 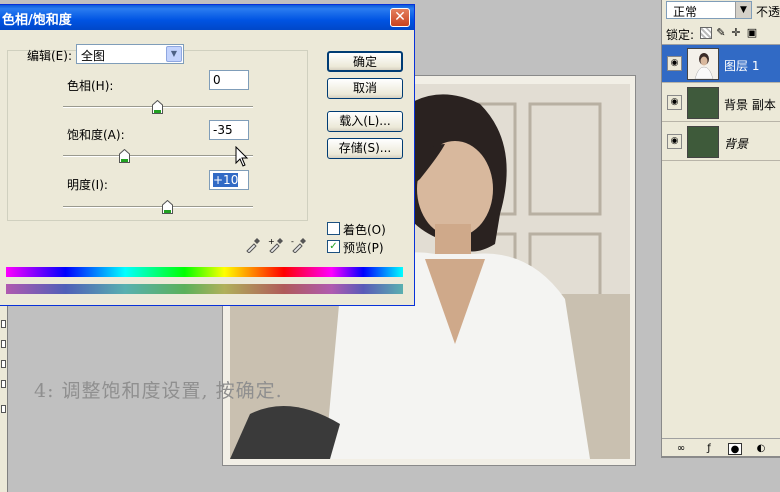 I want to click on dialog-title: 色相/饱和度, so click(x=37, y=20).